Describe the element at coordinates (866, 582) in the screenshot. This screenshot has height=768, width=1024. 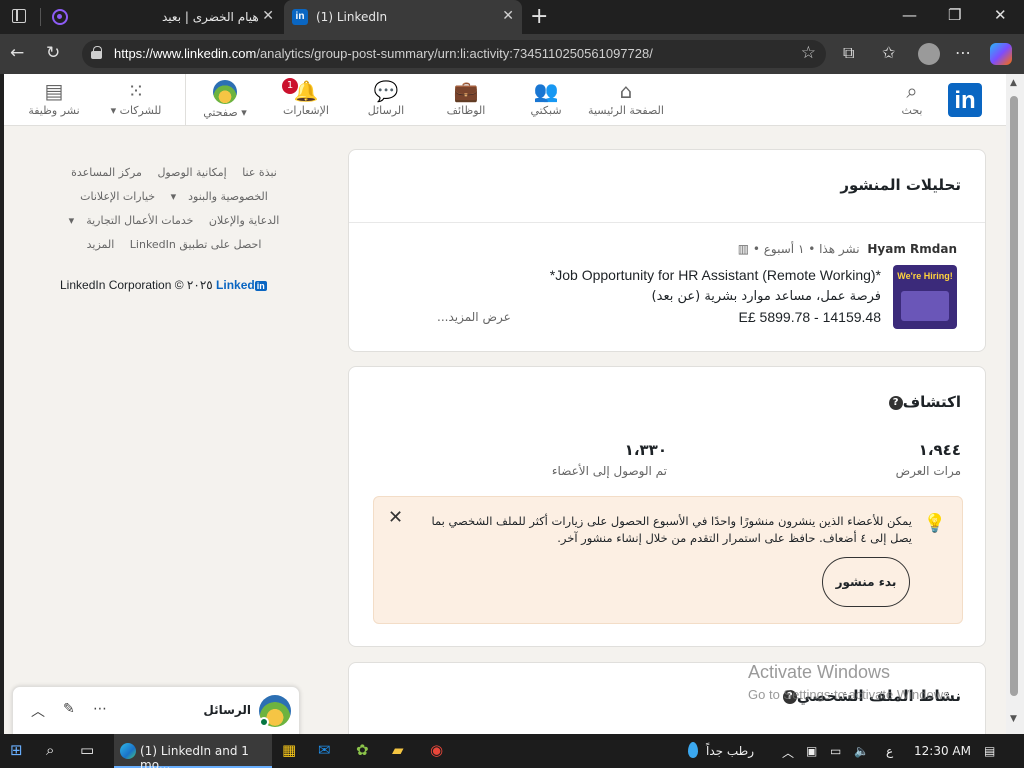
I see `start-post-button: بدء منشور` at that location.